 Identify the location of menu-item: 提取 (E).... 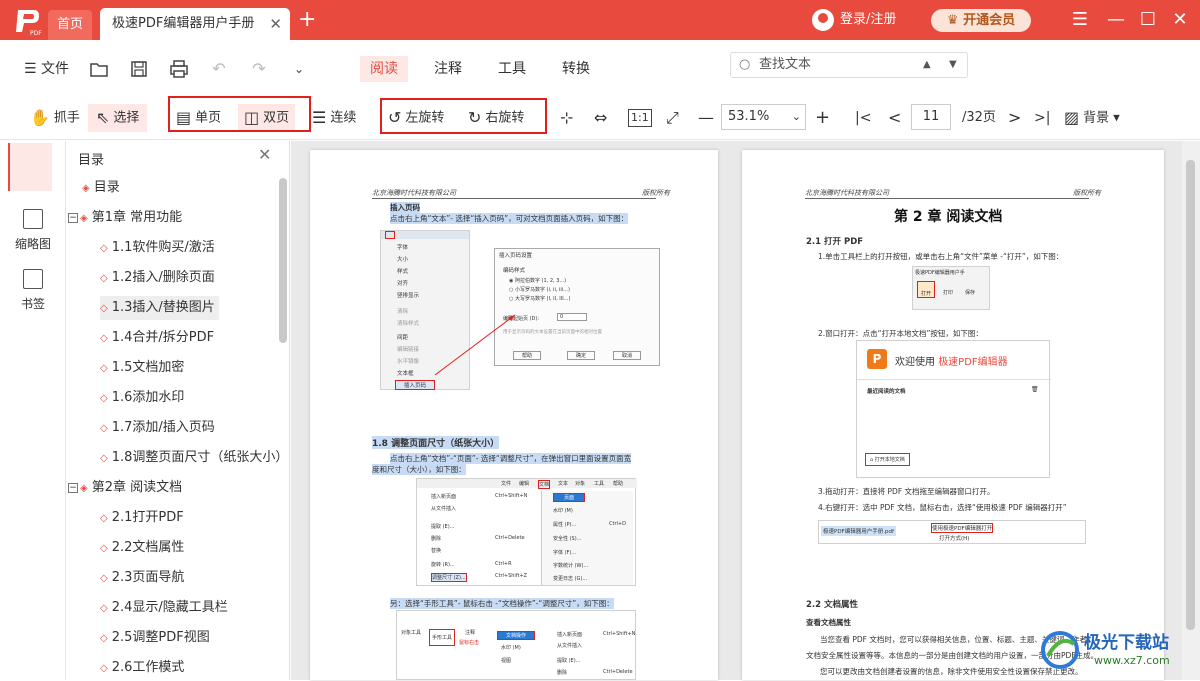
(443, 527).